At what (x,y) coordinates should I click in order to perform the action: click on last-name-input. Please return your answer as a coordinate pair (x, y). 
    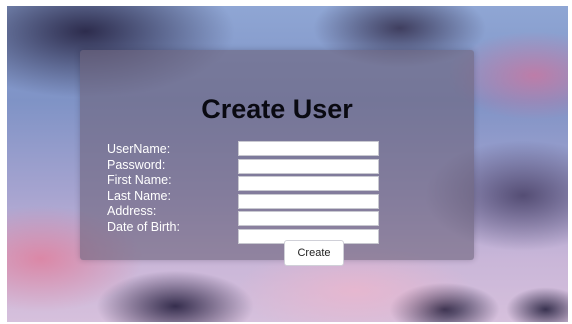
    Looking at the image, I should click on (308, 201).